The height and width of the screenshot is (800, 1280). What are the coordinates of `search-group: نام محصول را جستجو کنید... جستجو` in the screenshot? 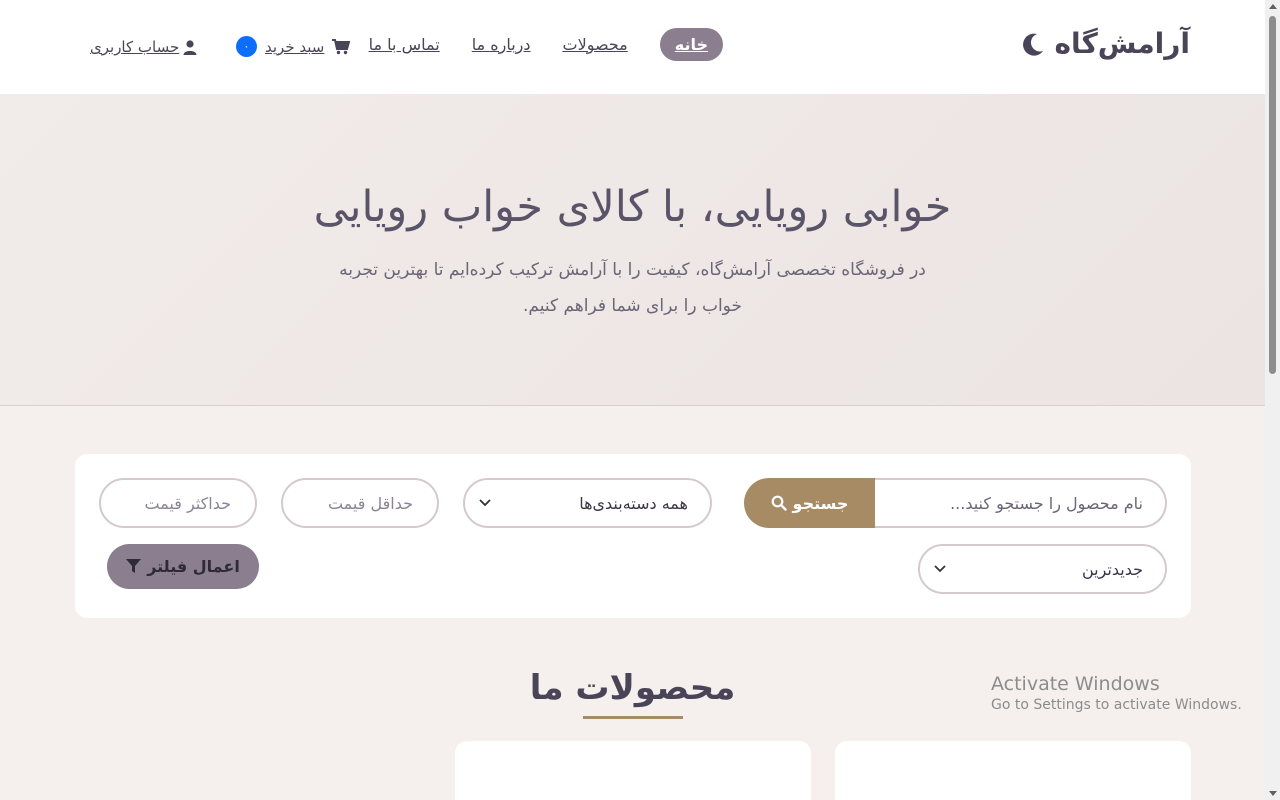 It's located at (955, 503).